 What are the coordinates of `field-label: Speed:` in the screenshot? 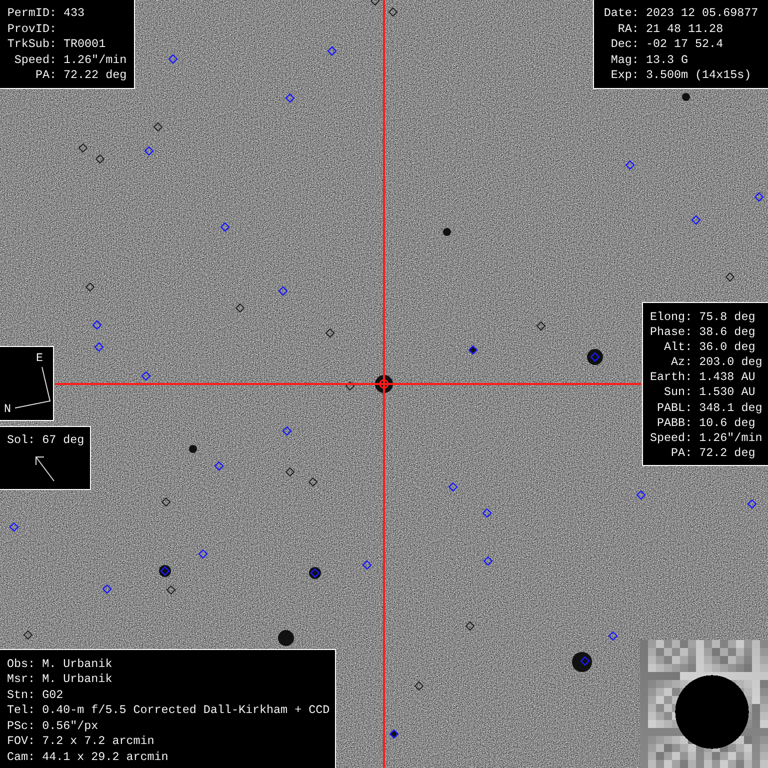 It's located at (671, 438).